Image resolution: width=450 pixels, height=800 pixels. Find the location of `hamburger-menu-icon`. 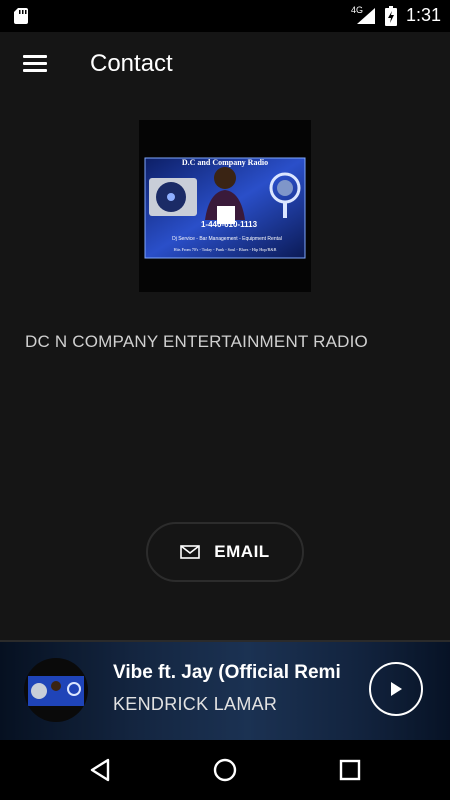

hamburger-menu-icon is located at coordinates (35, 65).